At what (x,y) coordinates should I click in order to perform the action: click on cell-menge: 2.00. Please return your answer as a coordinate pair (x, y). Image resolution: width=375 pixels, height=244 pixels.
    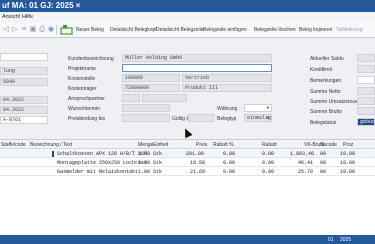
    Looking at the image, I should click on (144, 163).